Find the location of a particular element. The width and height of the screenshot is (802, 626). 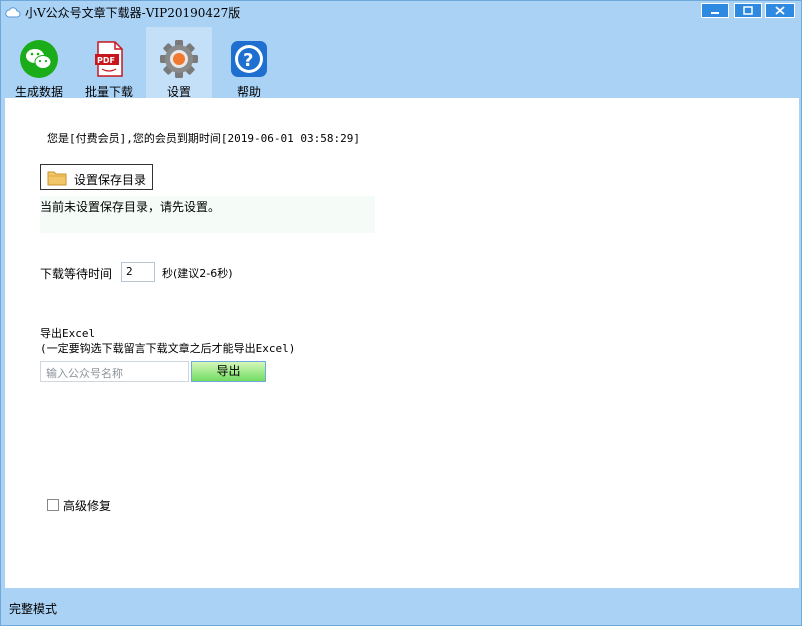

save-dir-status-text: 当前未设置保存目录，请先设置。 is located at coordinates (130, 207).